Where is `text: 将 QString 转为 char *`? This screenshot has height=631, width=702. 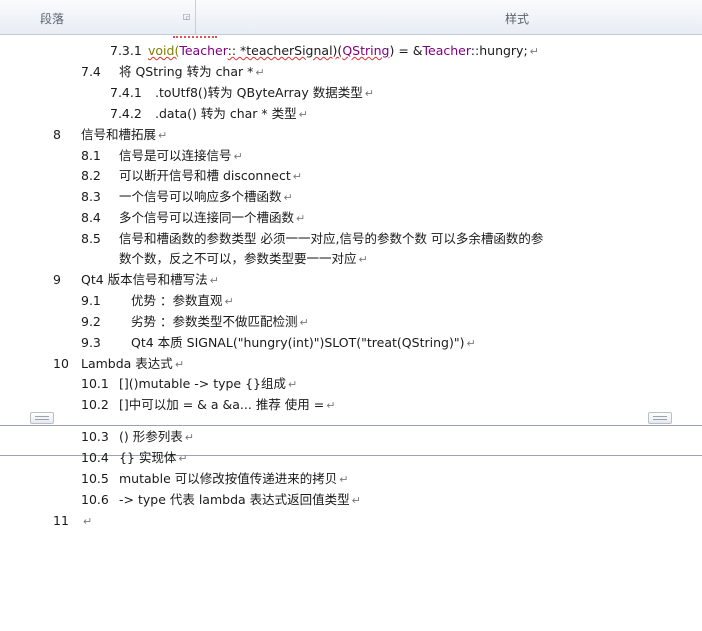 text: 将 QString 转为 char * is located at coordinates (186, 71).